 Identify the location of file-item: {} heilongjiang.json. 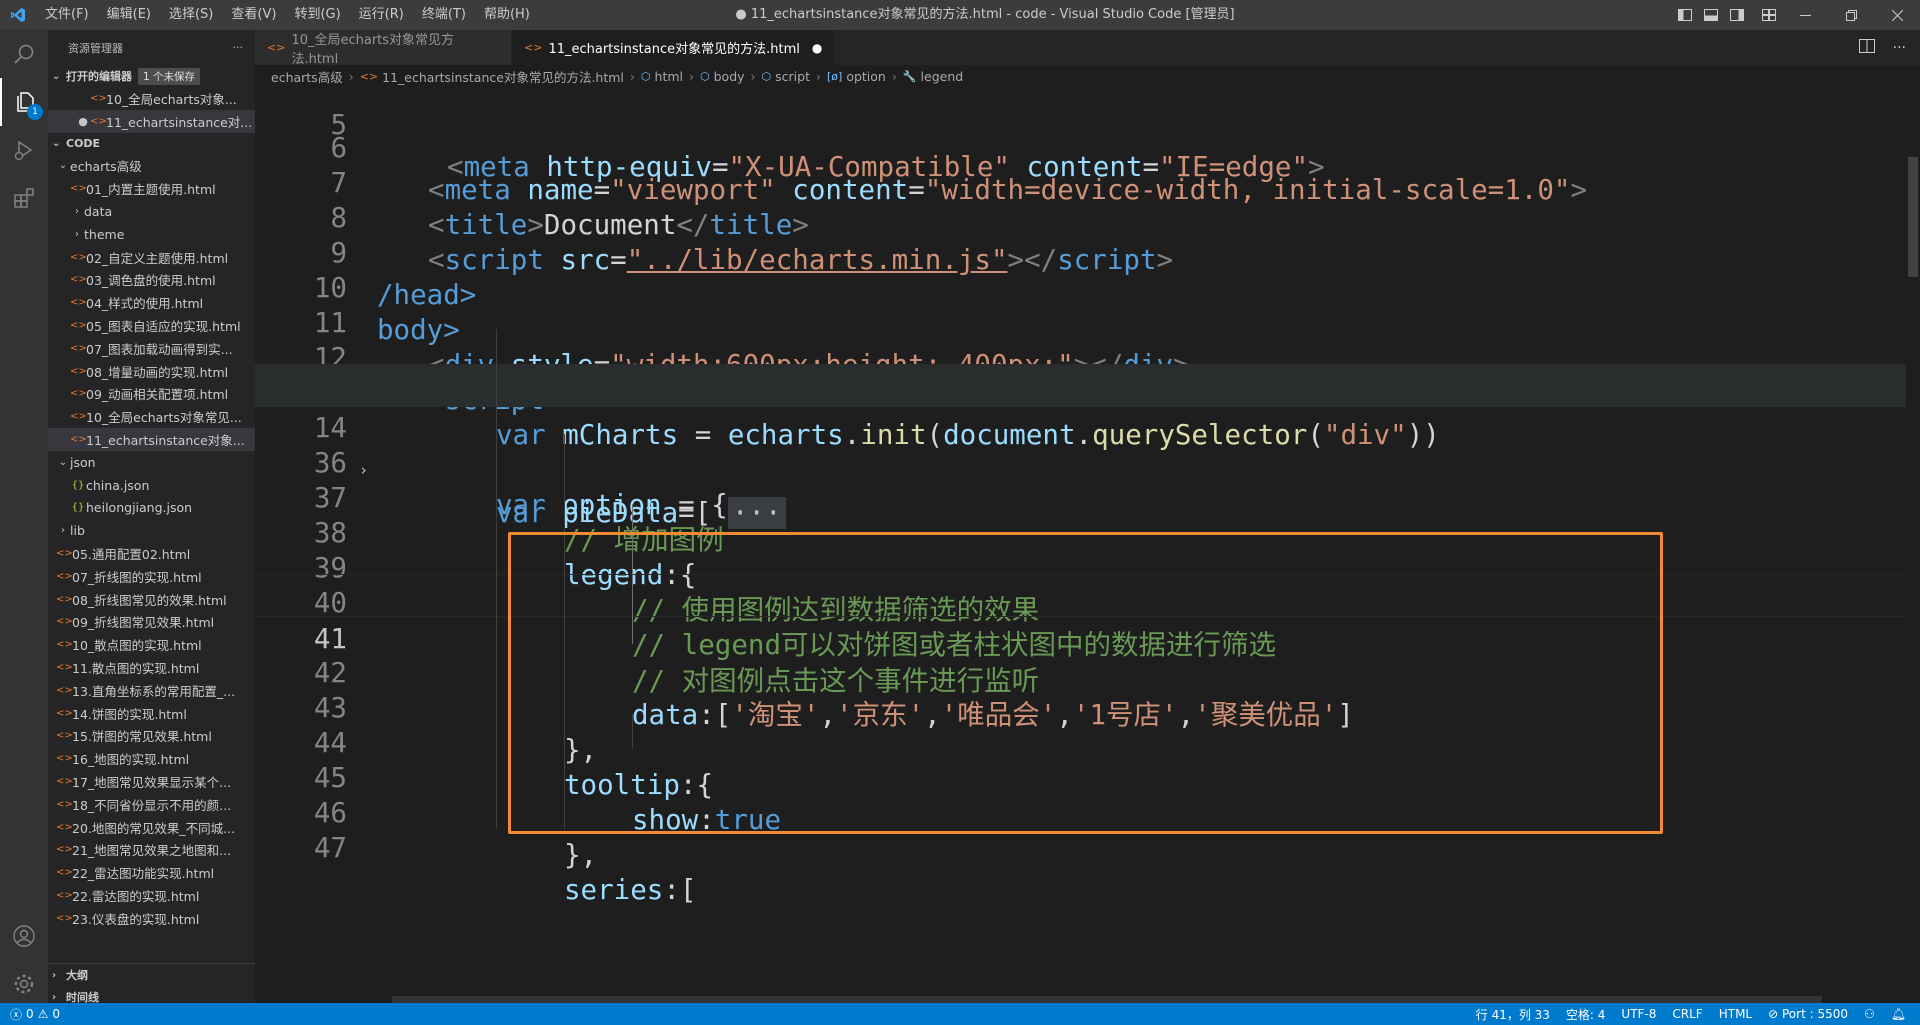
(151, 508).